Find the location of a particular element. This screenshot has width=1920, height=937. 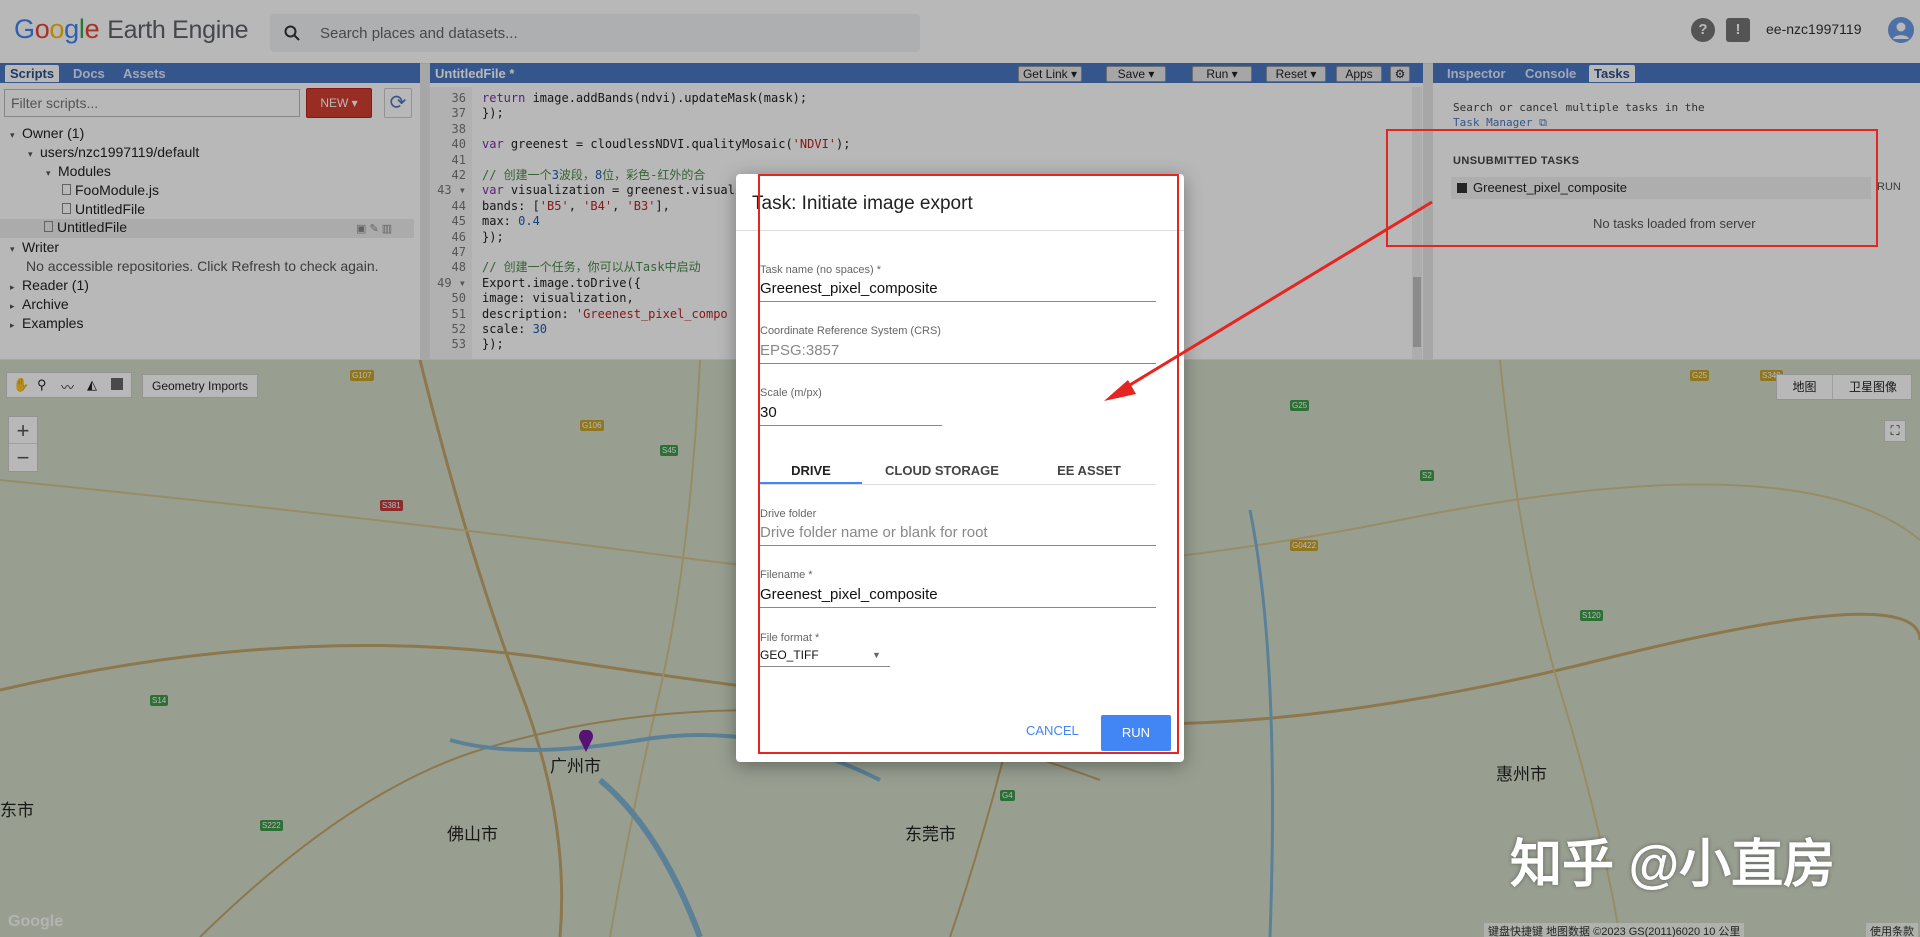

annotation-box-tasks is located at coordinates (1632, 188).